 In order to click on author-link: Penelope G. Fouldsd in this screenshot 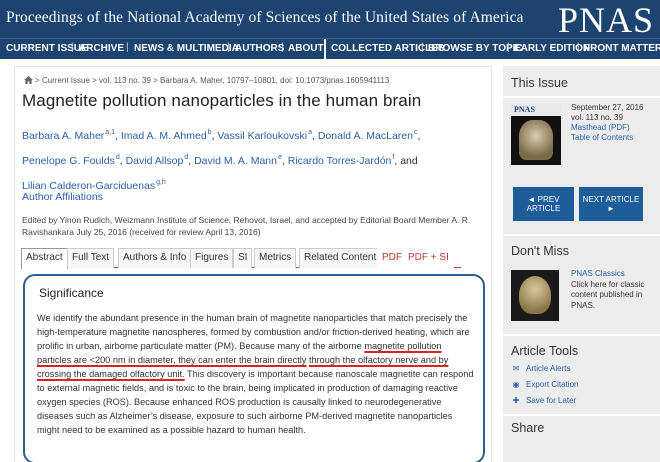, I will do `click(71, 160)`.